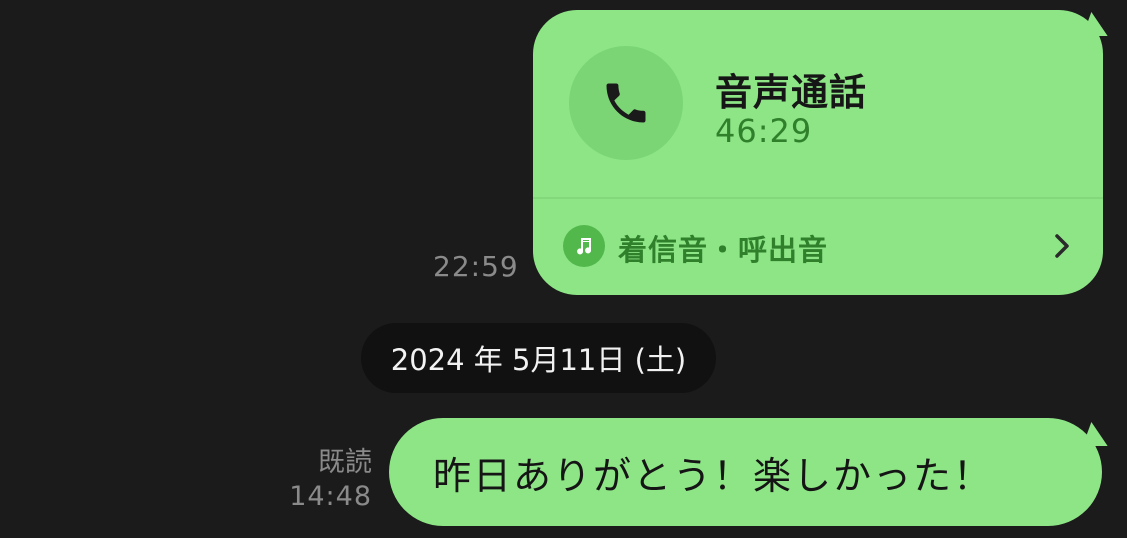  What do you see at coordinates (723, 250) in the screenshot?
I see `ringtone-label: 着信音・呼出音` at bounding box center [723, 250].